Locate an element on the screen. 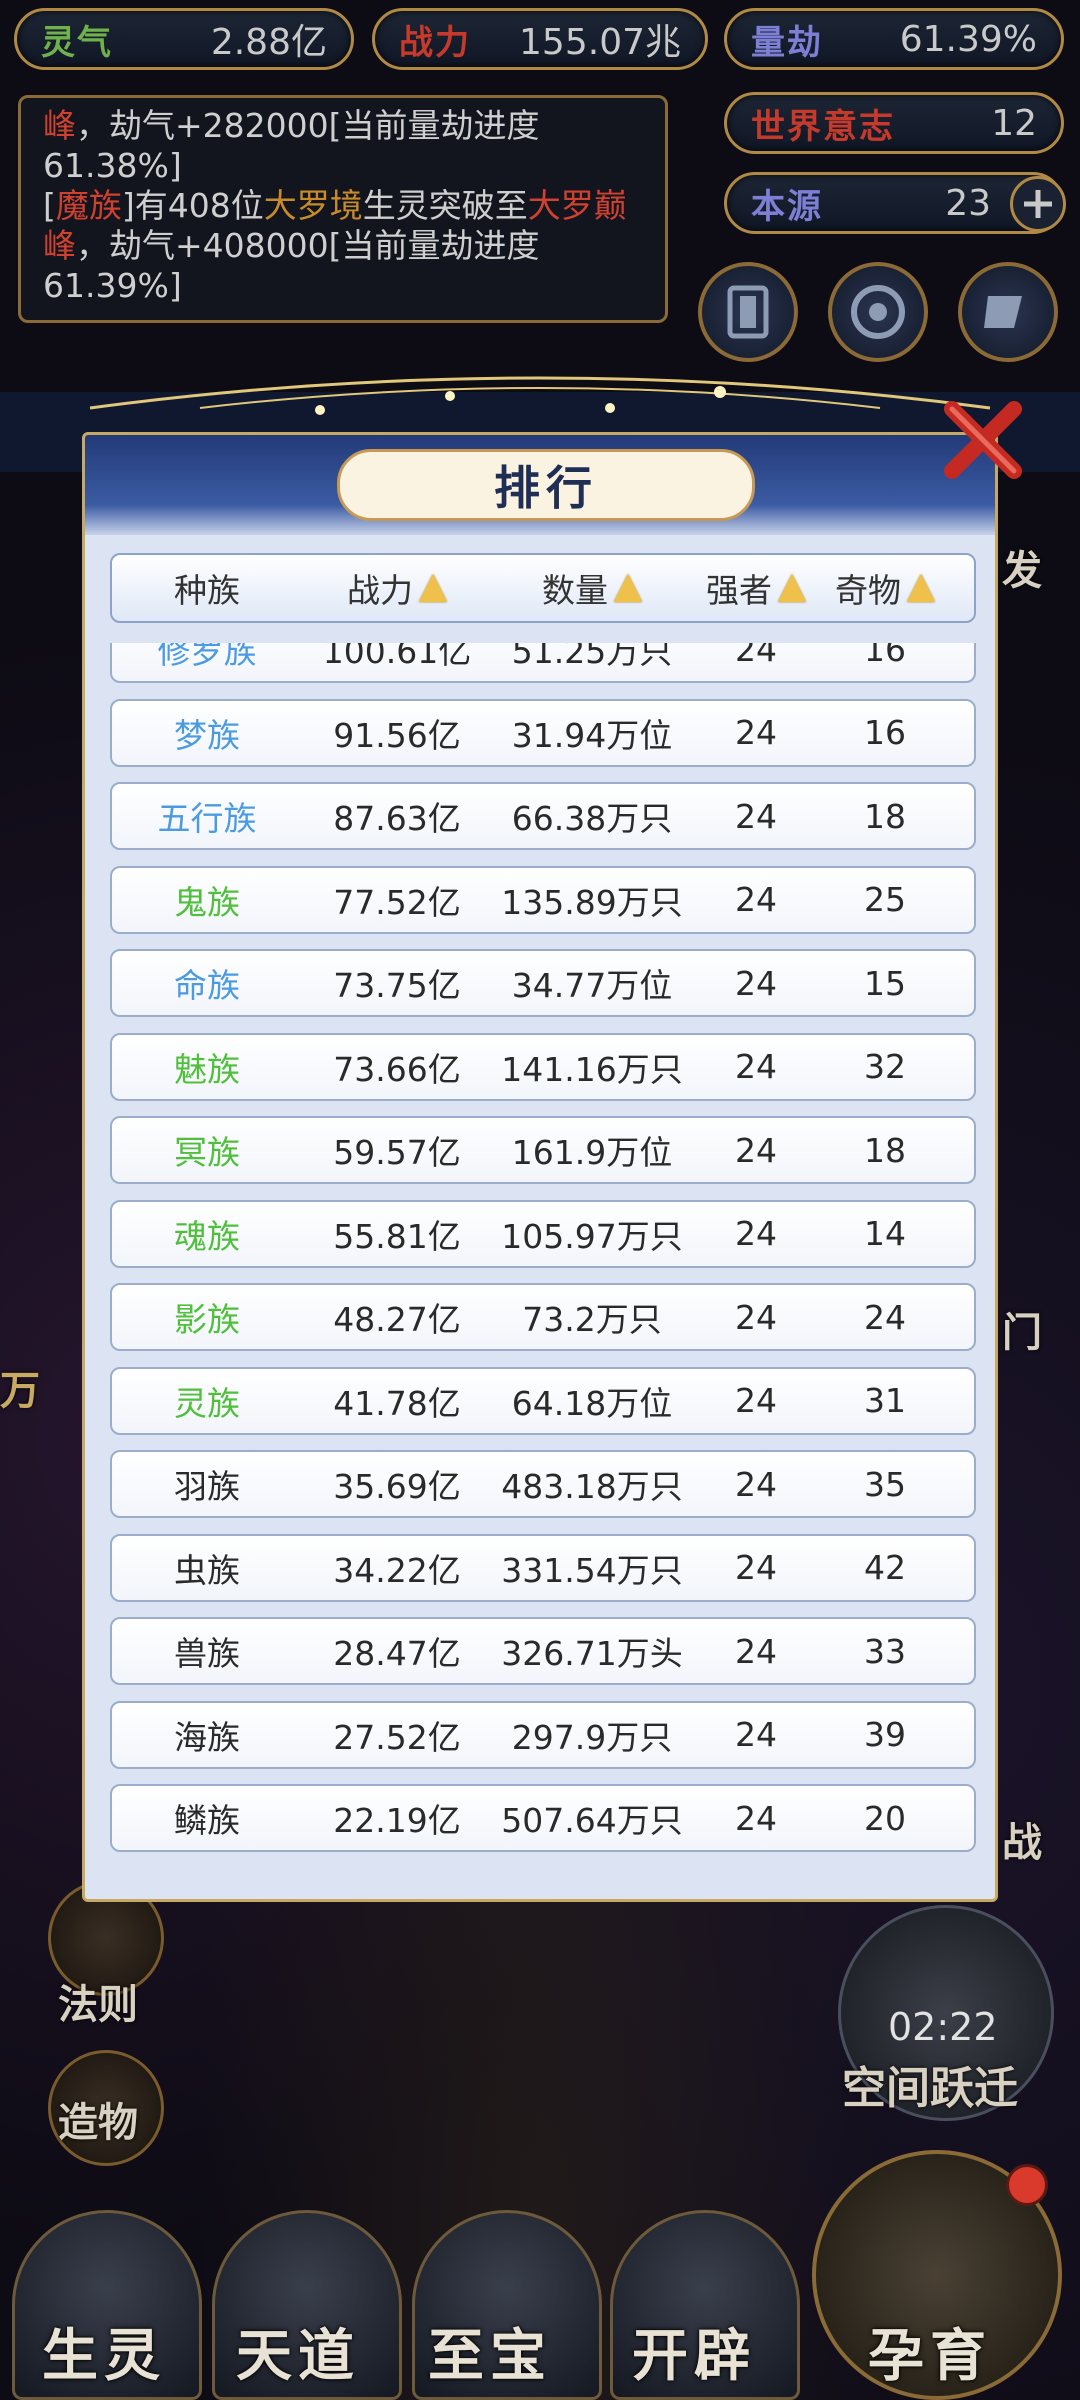 The image size is (1080, 2400). vortex-icon is located at coordinates (878, 312).